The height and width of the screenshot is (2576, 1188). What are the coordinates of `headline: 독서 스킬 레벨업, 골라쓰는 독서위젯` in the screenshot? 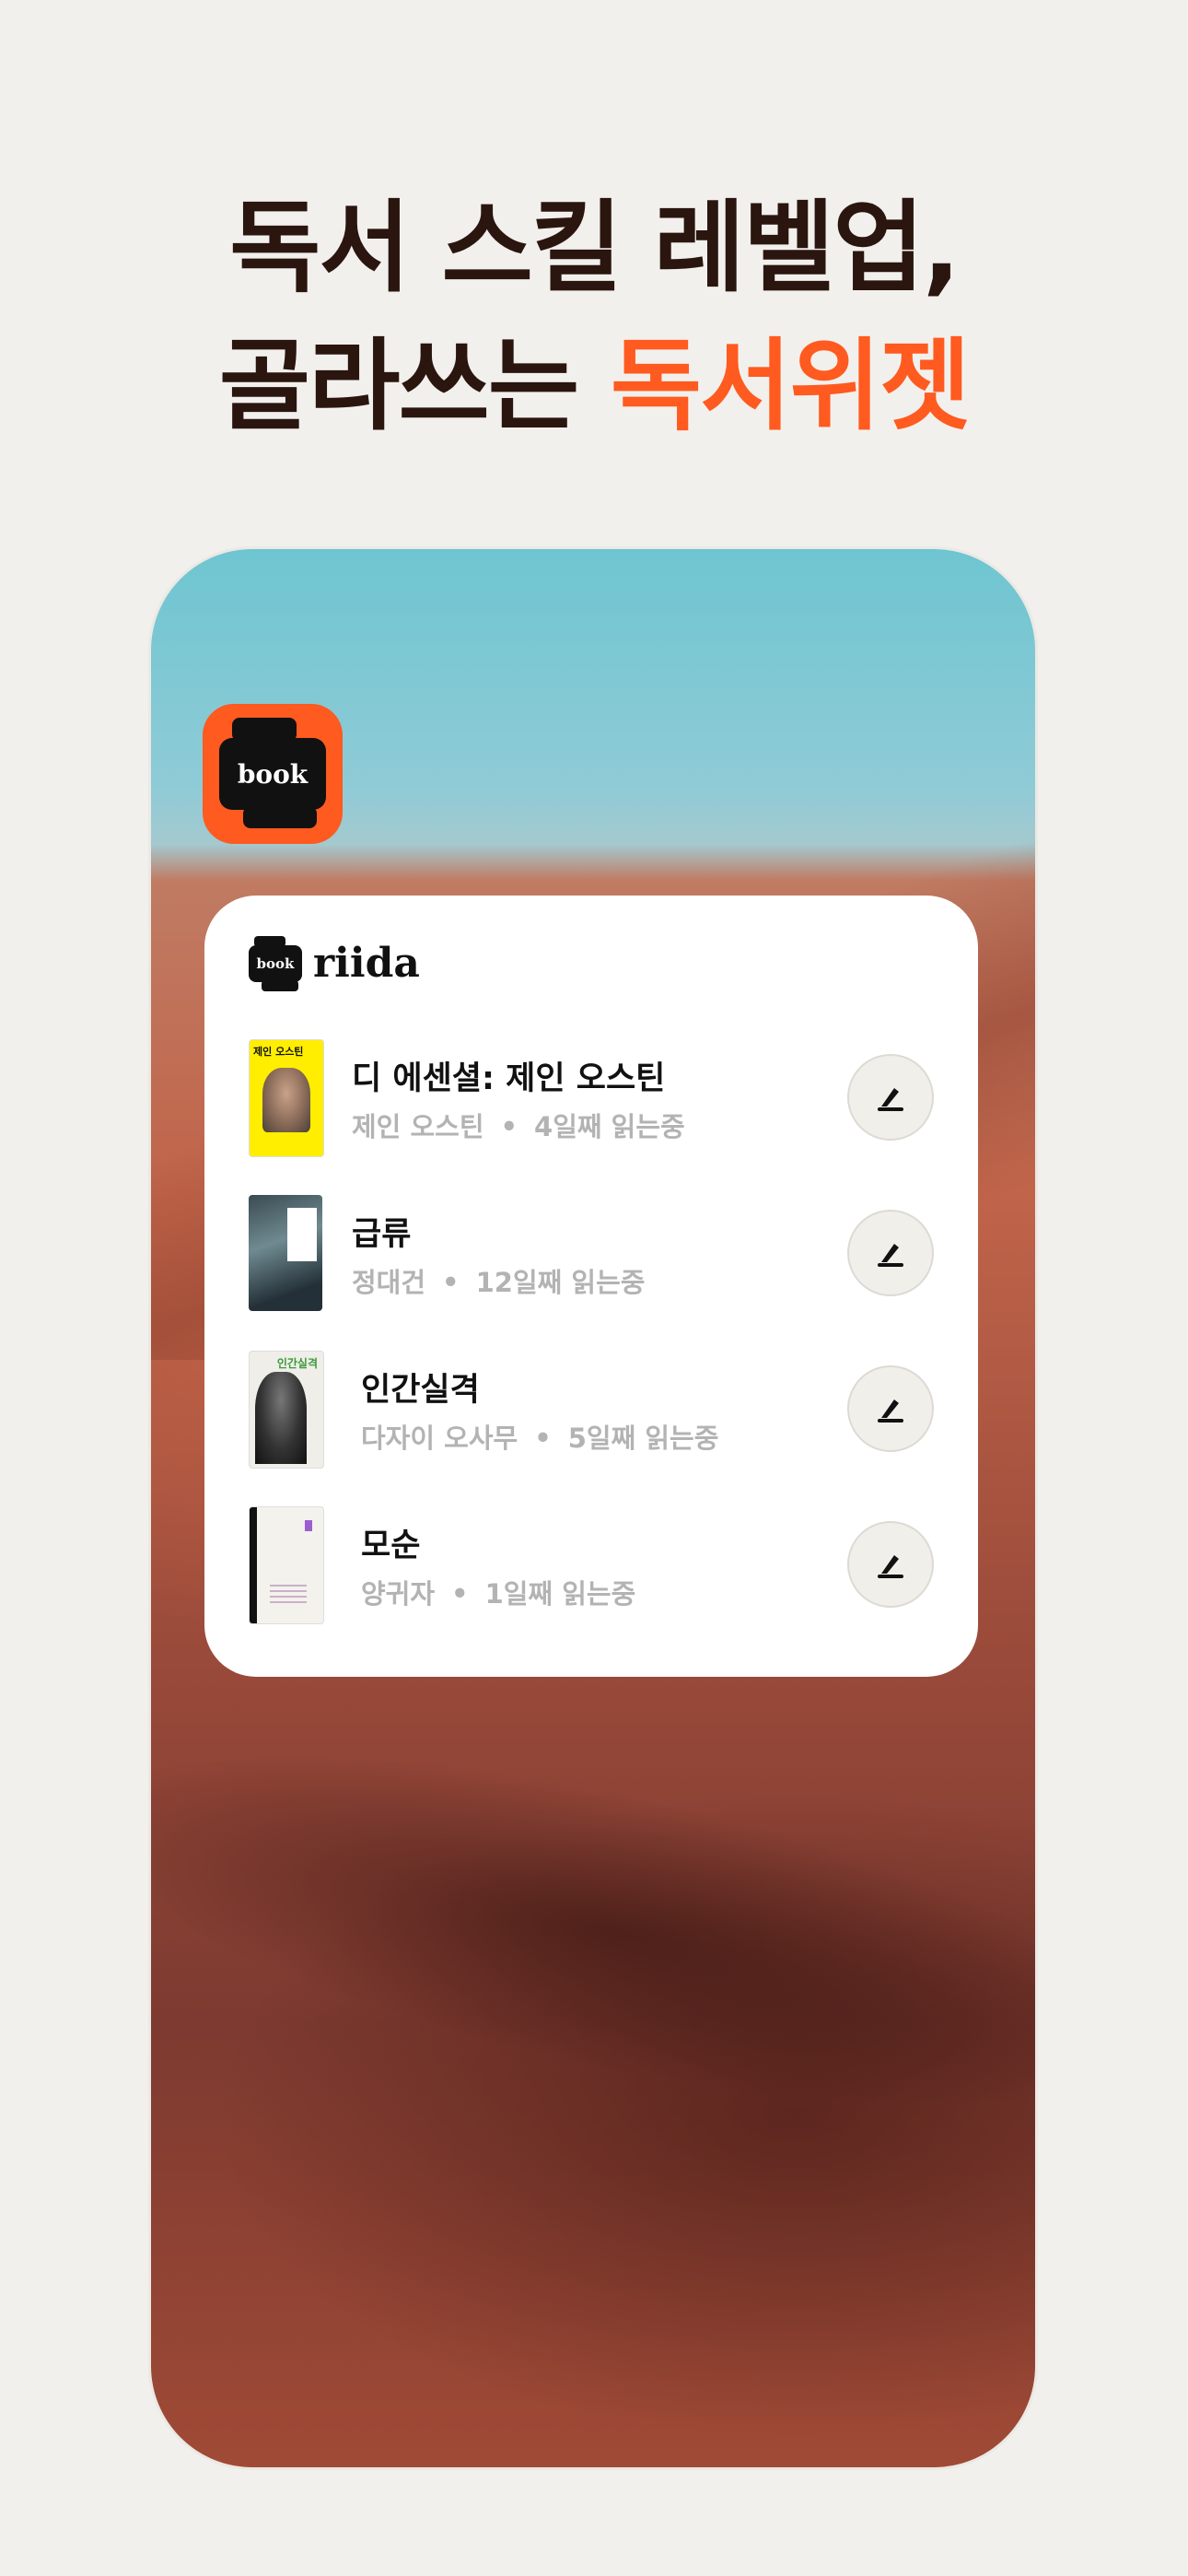 It's located at (594, 318).